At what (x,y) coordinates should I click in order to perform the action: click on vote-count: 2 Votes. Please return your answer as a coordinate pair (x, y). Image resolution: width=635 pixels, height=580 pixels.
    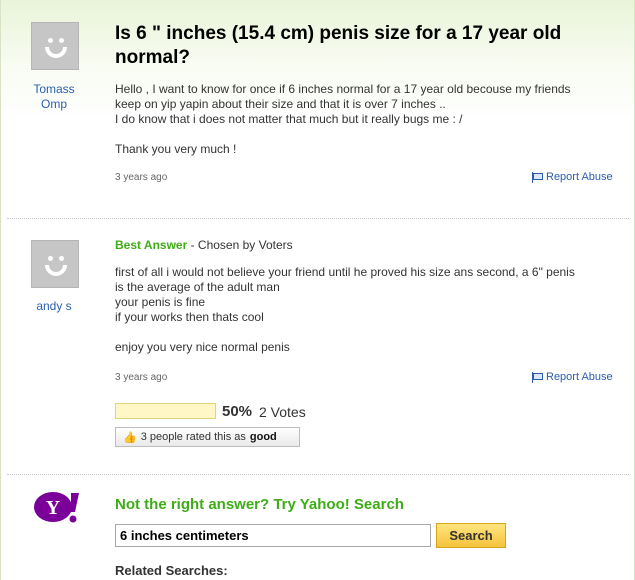
    Looking at the image, I should click on (282, 412).